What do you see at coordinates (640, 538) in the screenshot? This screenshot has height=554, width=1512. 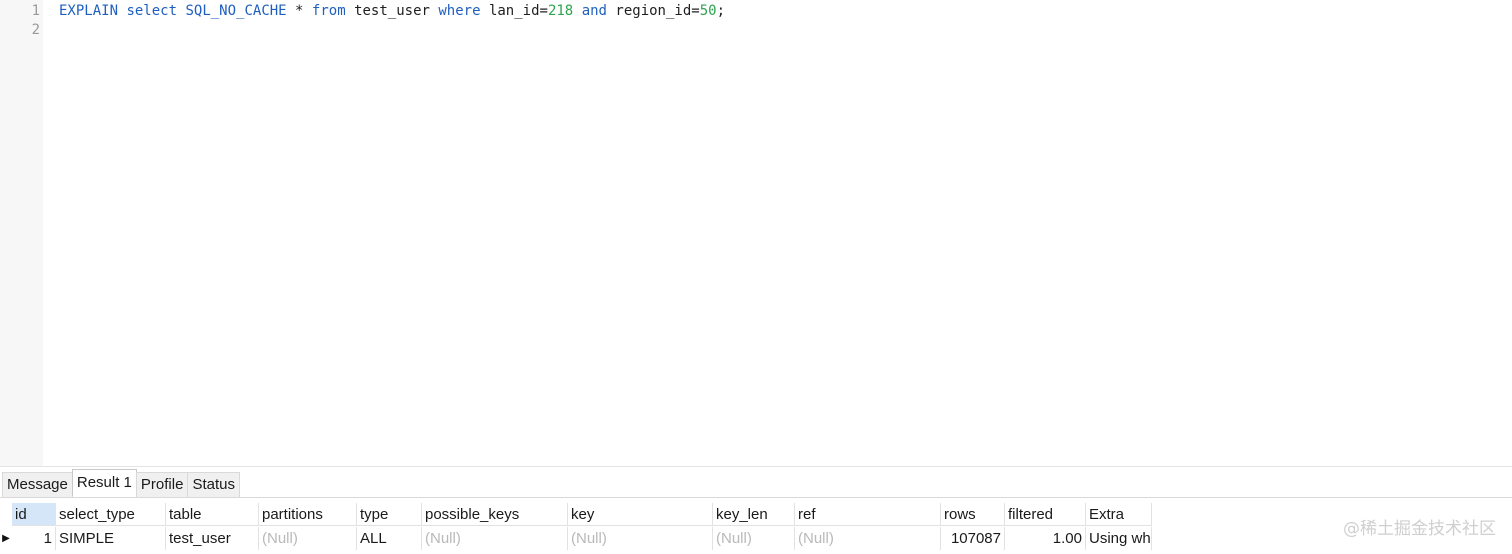 I see `cell-key: (Null)` at bounding box center [640, 538].